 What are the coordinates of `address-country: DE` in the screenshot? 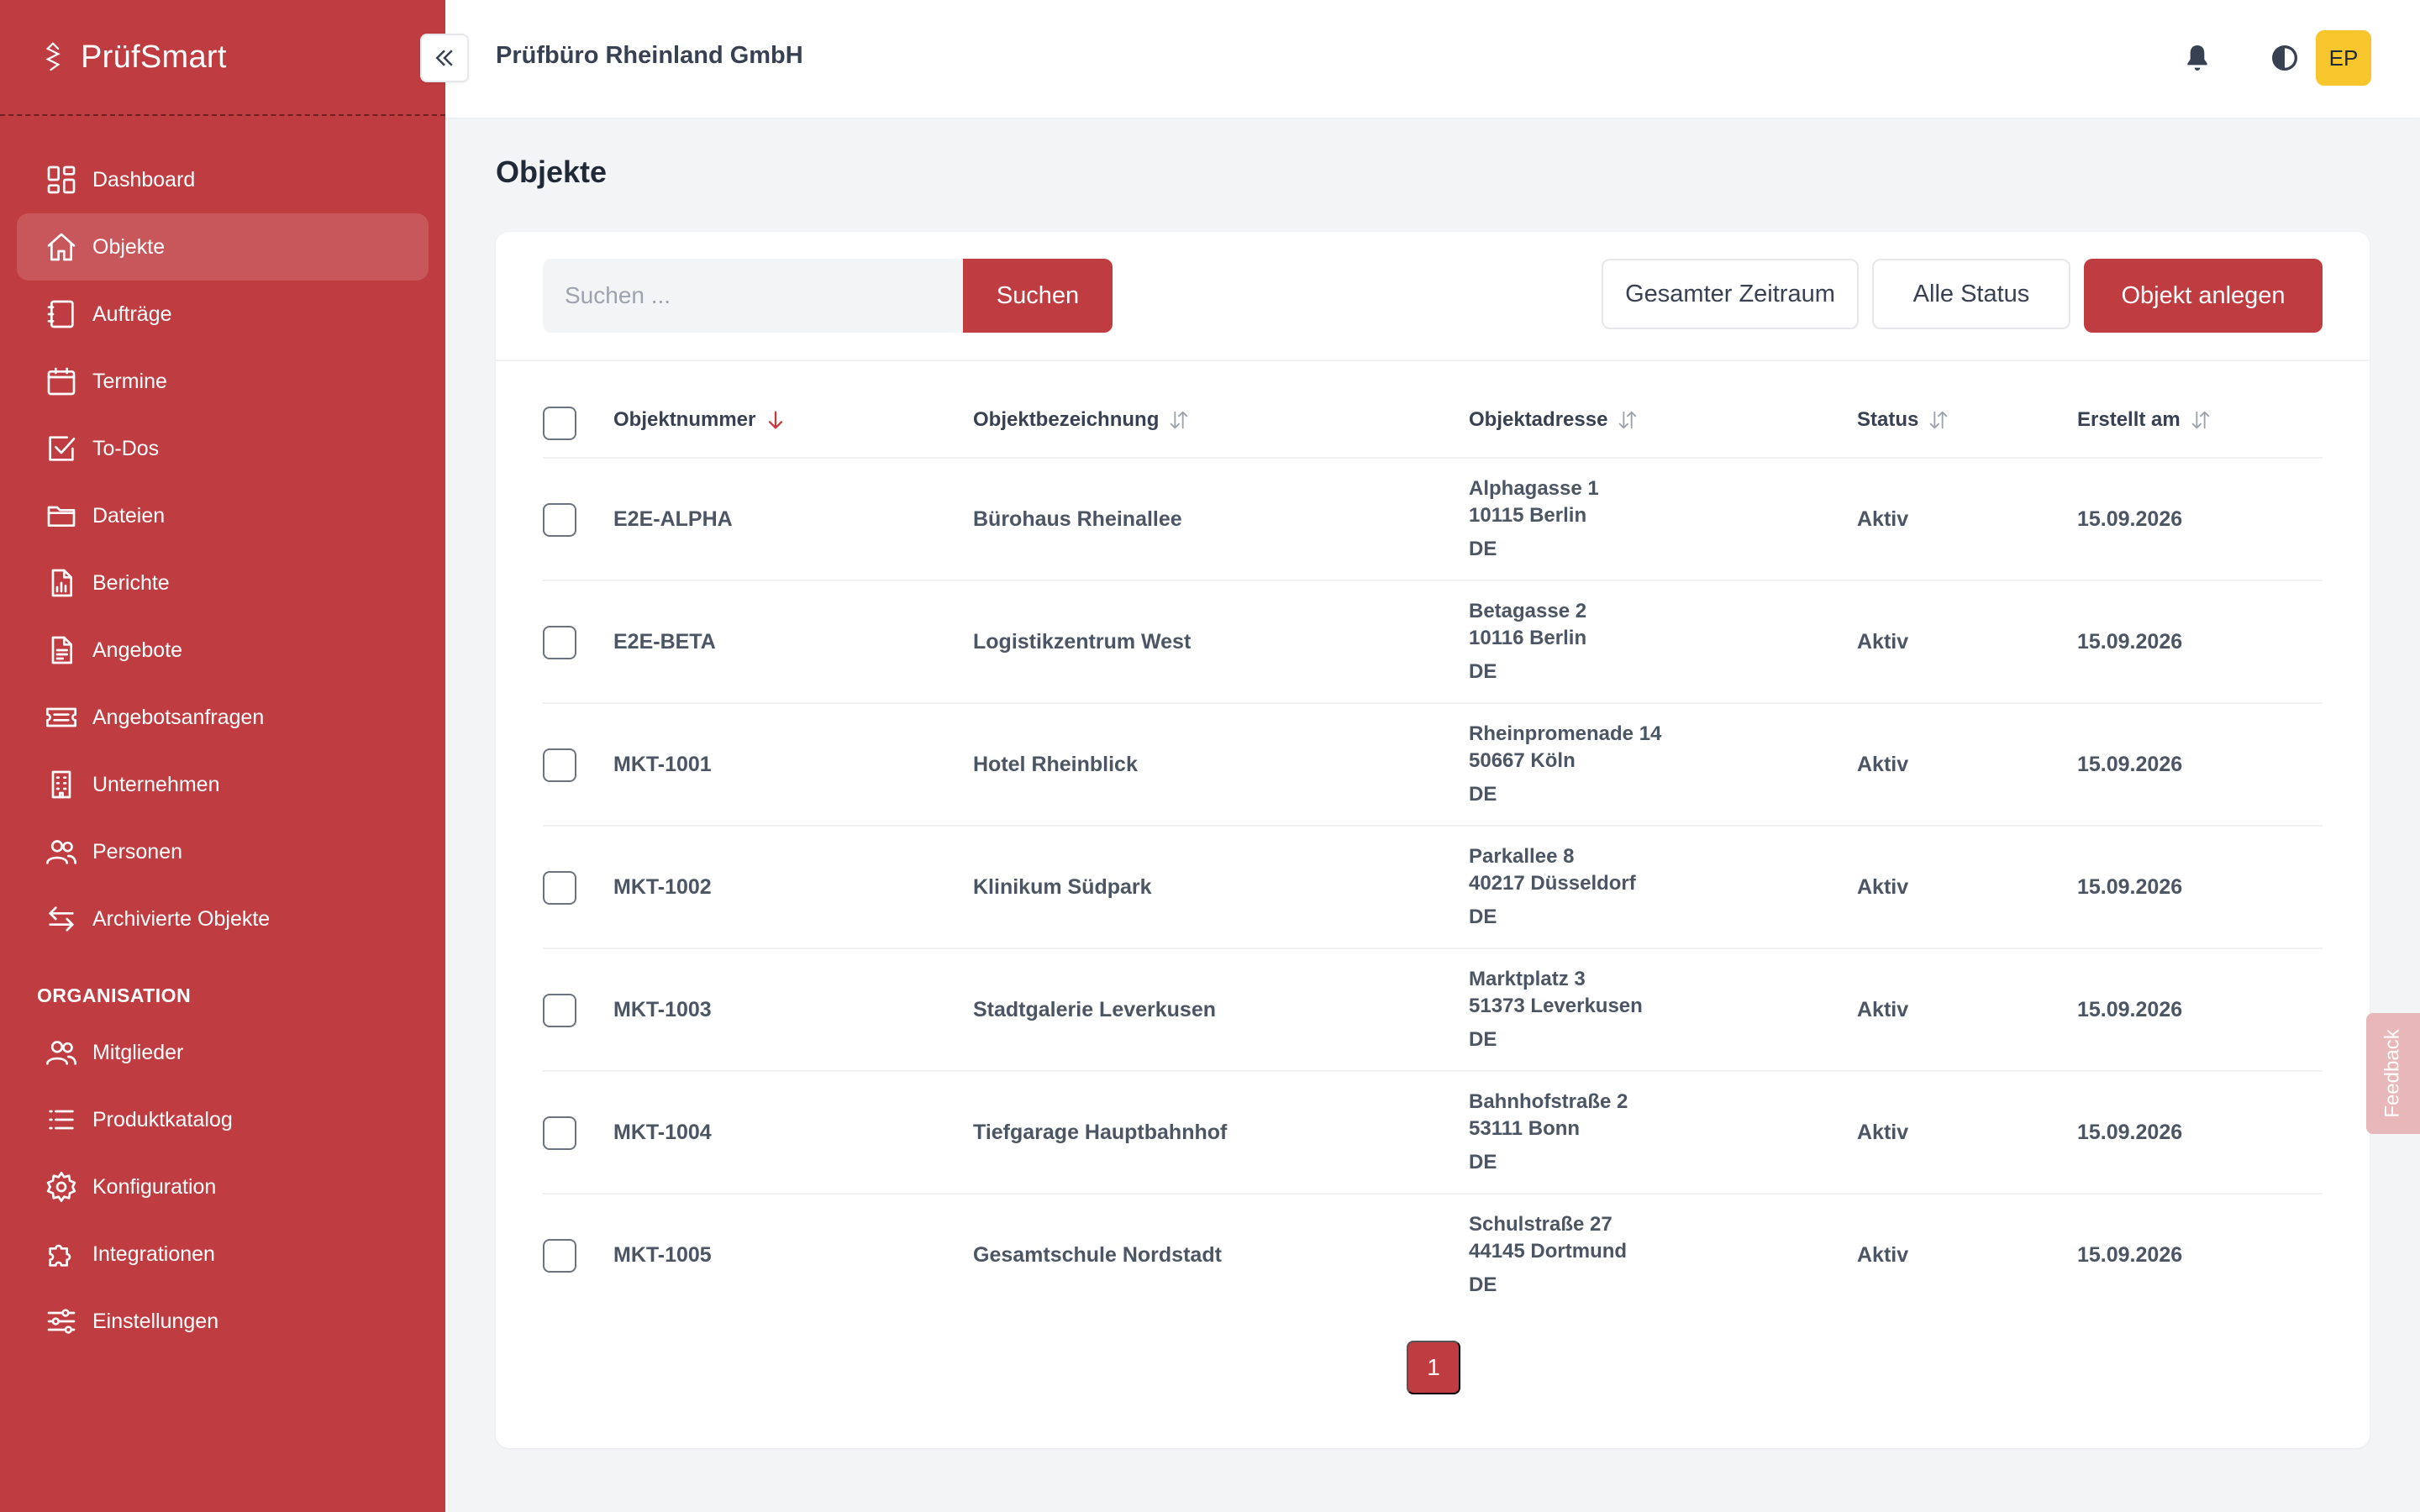 It's located at (1483, 794).